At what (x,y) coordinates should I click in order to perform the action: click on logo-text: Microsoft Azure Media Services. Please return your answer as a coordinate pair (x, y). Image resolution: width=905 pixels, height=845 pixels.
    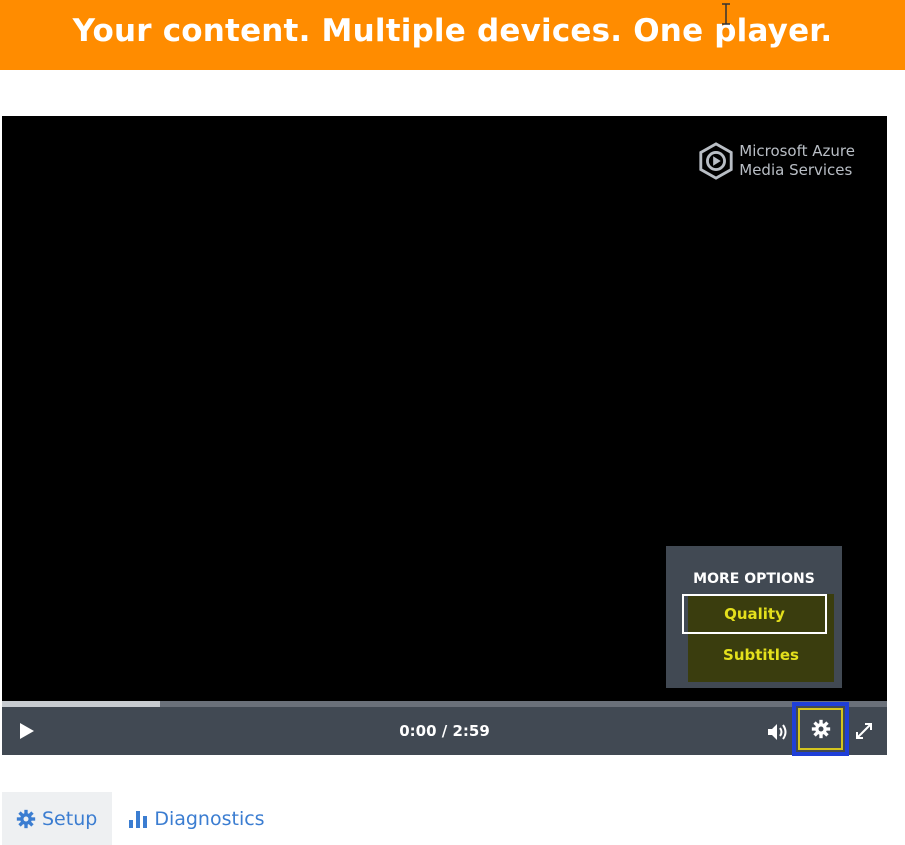
    Looking at the image, I should click on (797, 161).